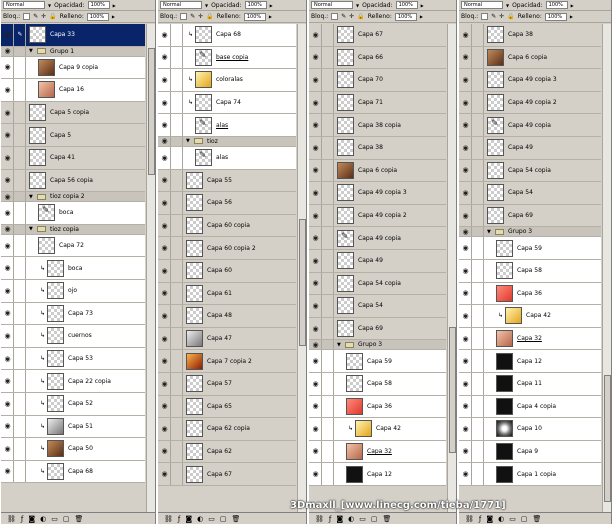  Describe the element at coordinates (227, 141) in the screenshot. I see `layer-group-row: ◉ ▼ tioz` at that location.